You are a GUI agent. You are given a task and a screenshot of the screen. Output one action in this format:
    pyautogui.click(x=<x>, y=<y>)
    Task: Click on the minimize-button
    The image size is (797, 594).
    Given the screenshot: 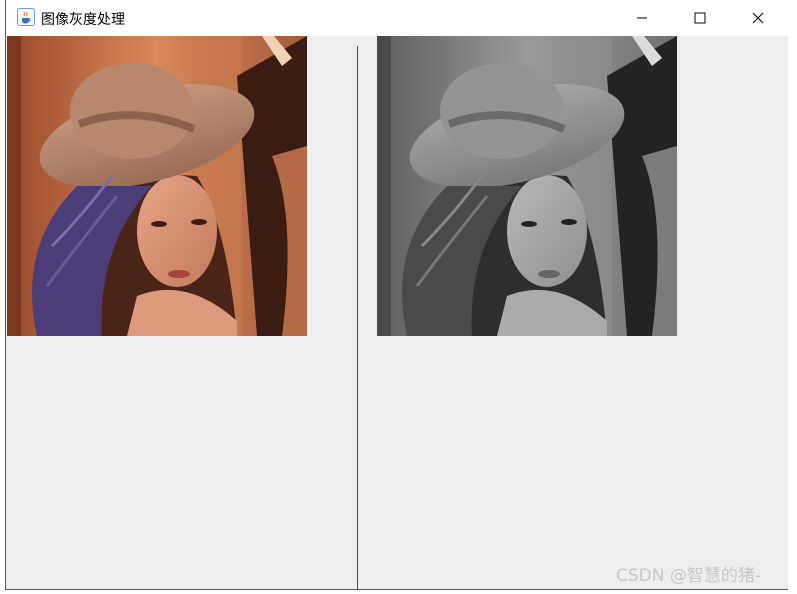 What is the action you would take?
    pyautogui.click(x=642, y=18)
    